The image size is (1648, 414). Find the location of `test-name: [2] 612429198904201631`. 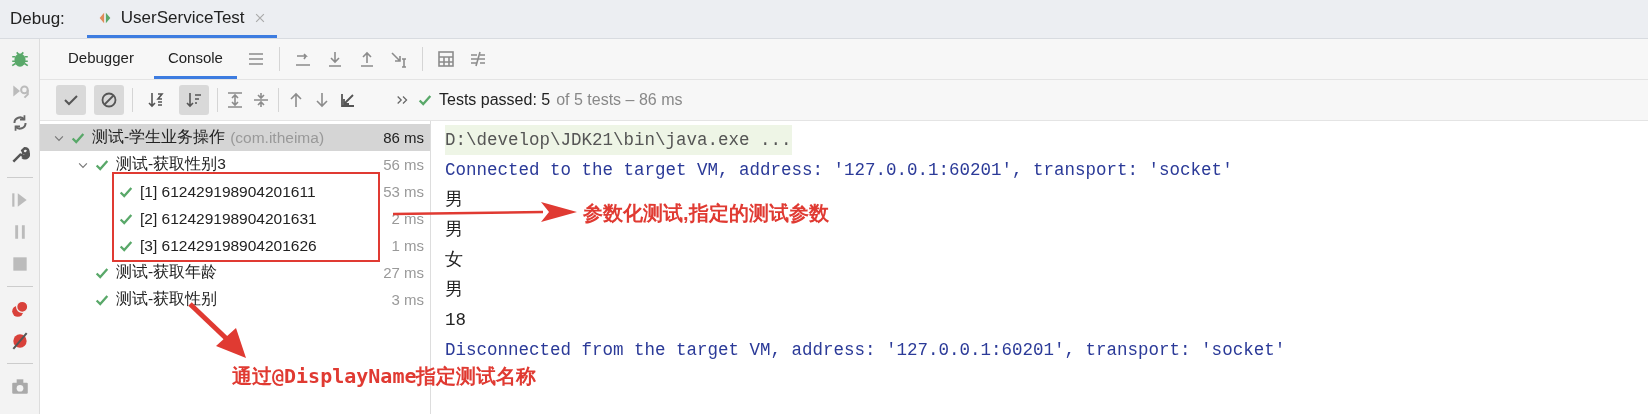

test-name: [2] 612429198904201631 is located at coordinates (228, 218).